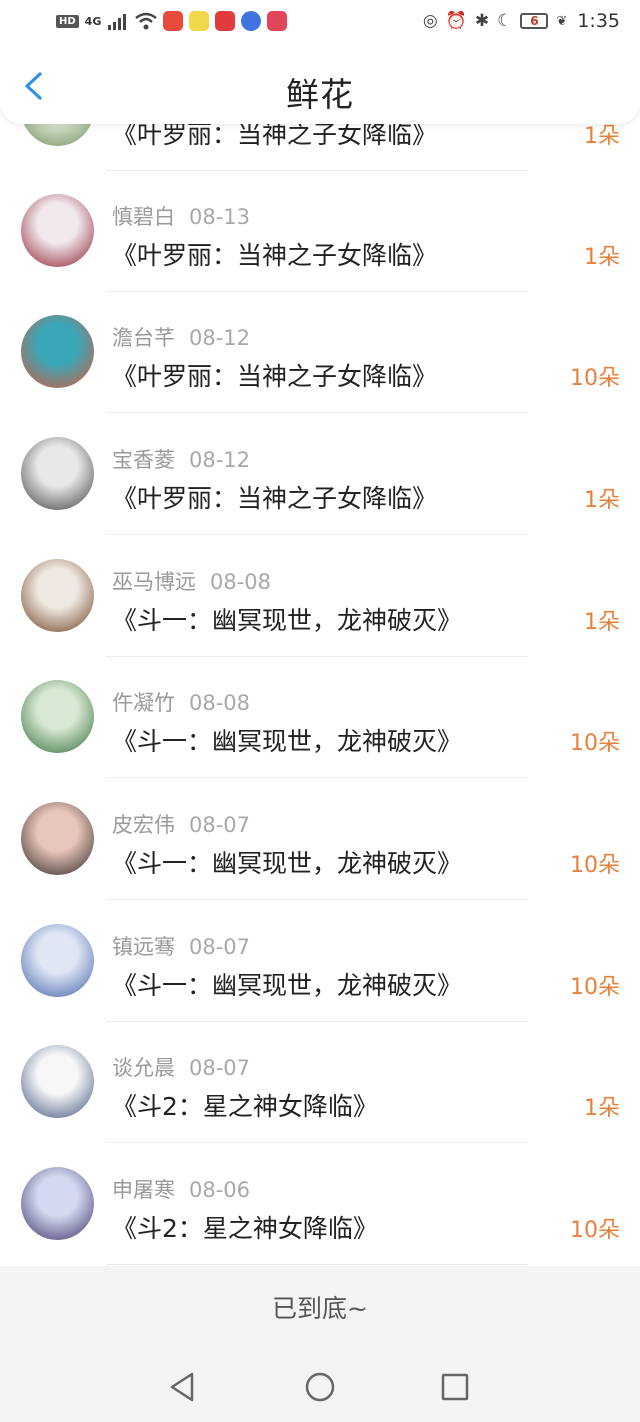 Image resolution: width=640 pixels, height=1422 pixels. What do you see at coordinates (143, 1190) in the screenshot?
I see `user-name-text: 申屠寒` at bounding box center [143, 1190].